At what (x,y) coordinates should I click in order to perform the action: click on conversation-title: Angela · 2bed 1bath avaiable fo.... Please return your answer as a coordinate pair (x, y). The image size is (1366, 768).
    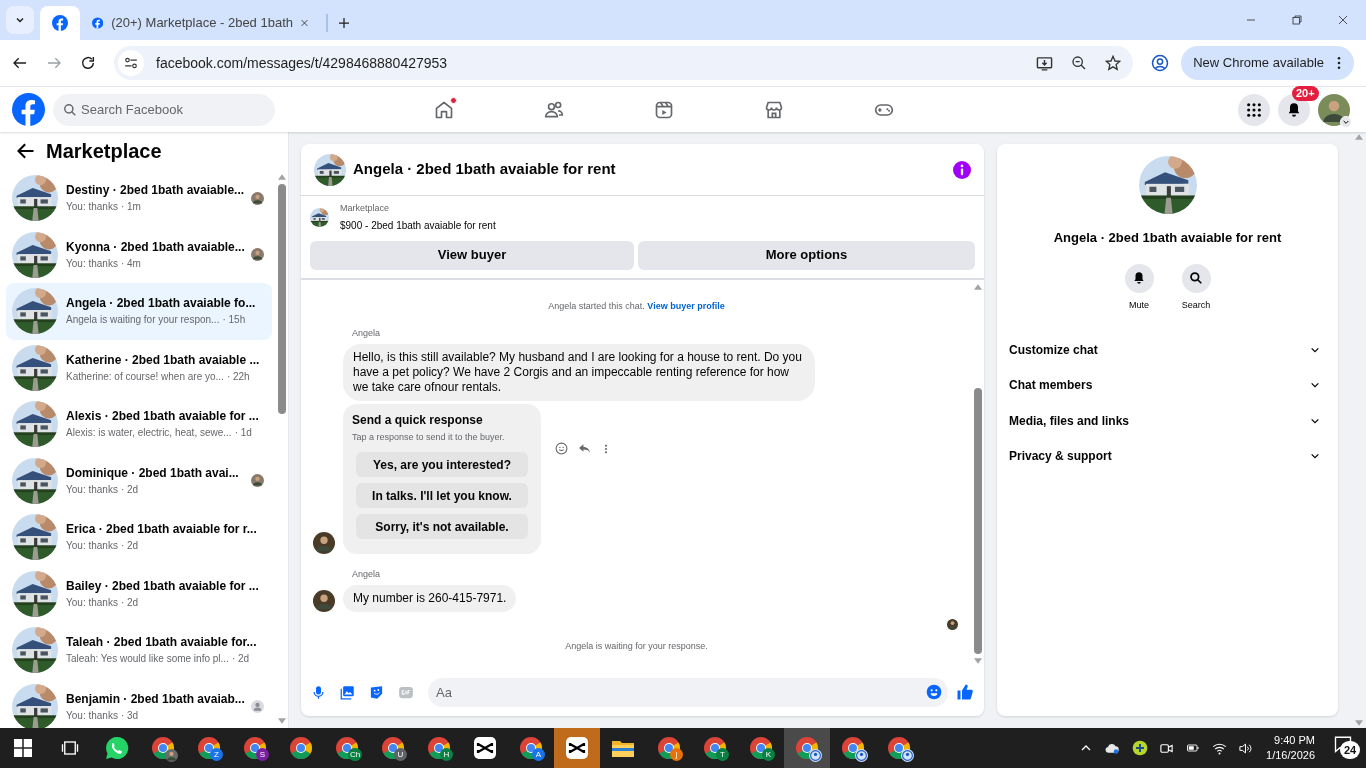
    Looking at the image, I should click on (161, 303).